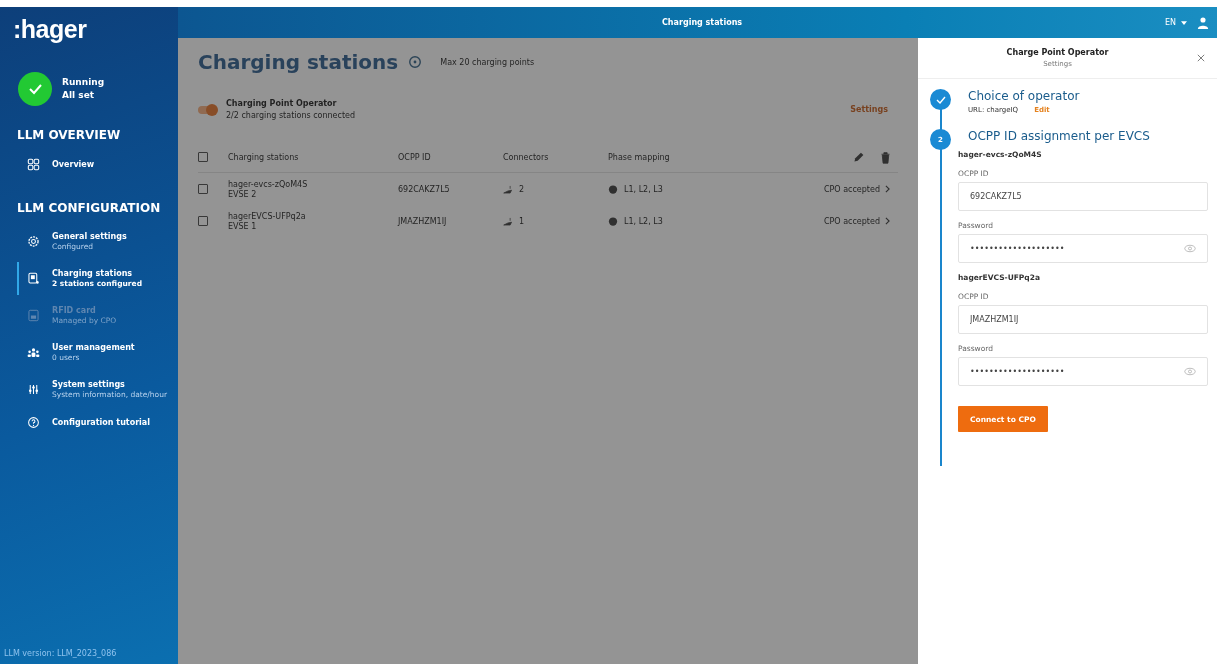 This screenshot has height=664, width=1217. I want to click on edit-icon, so click(858, 157).